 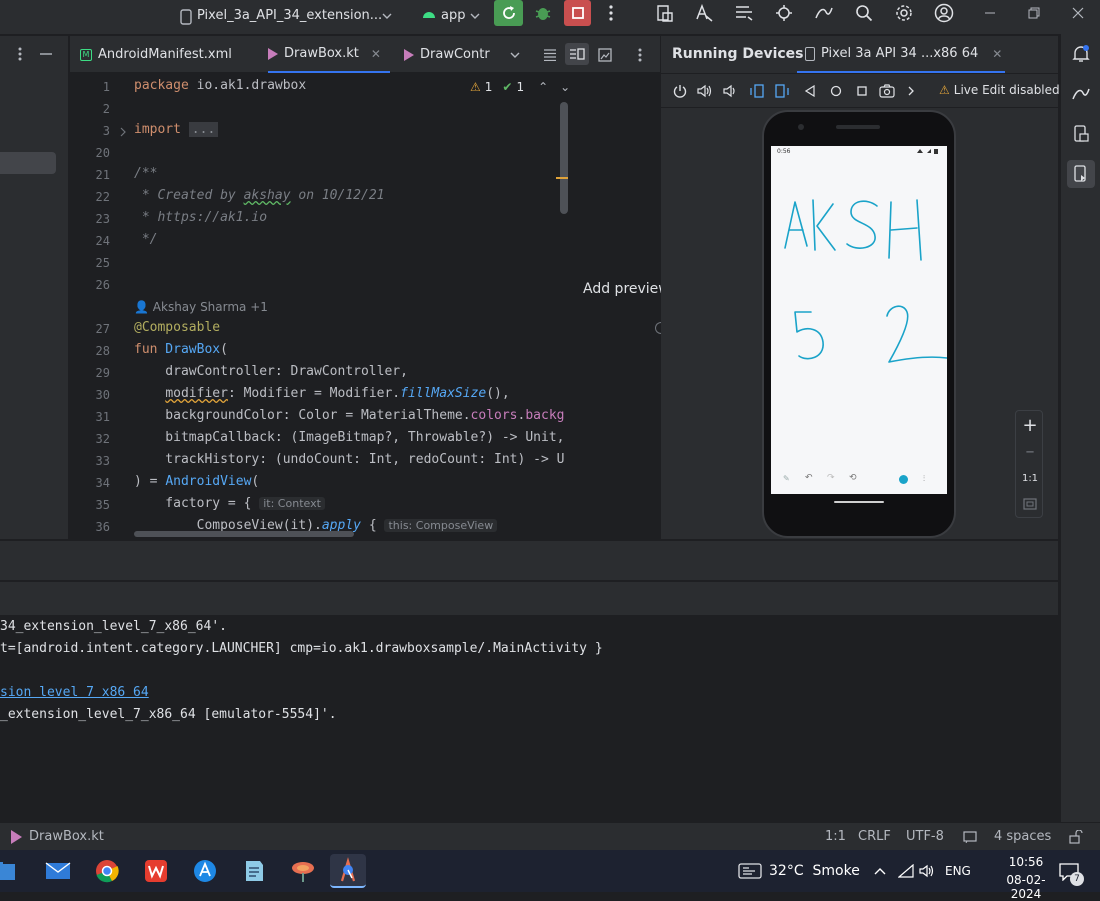 I want to click on chevron-up-icon: ⌃, so click(x=543, y=87).